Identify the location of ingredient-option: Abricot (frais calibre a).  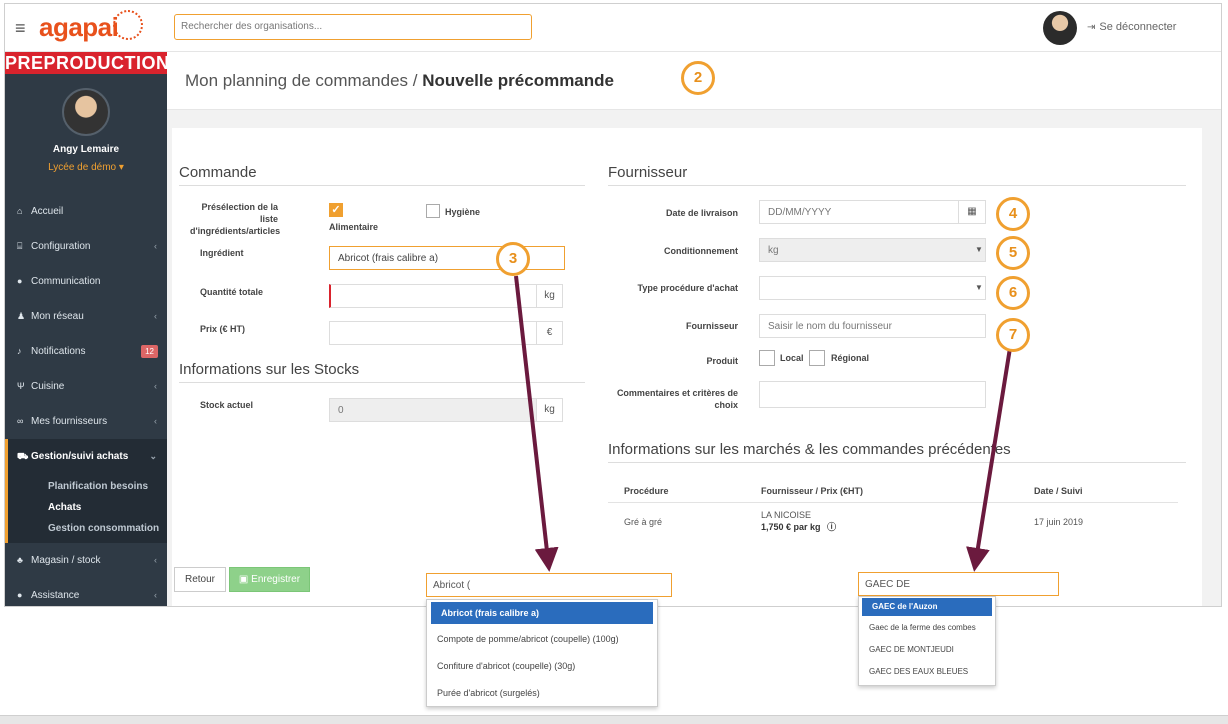
(542, 613).